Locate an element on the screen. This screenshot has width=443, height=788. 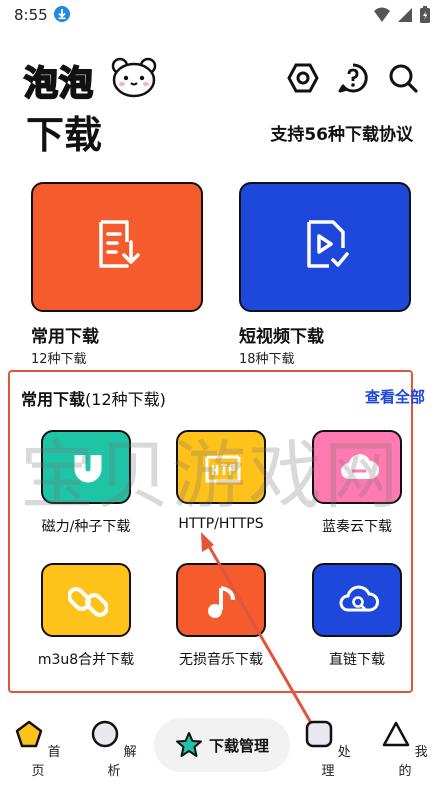
nav-mine: 我的 is located at coordinates (405, 749).